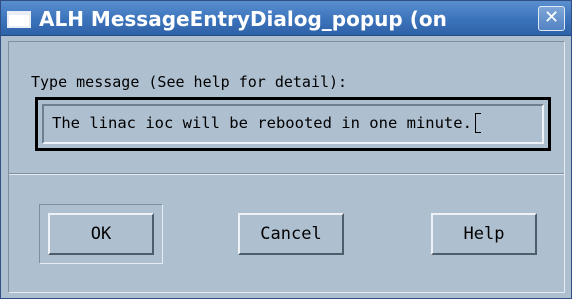 Image resolution: width=572 pixels, height=299 pixels. Describe the element at coordinates (286, 174) in the screenshot. I see `separator` at that location.